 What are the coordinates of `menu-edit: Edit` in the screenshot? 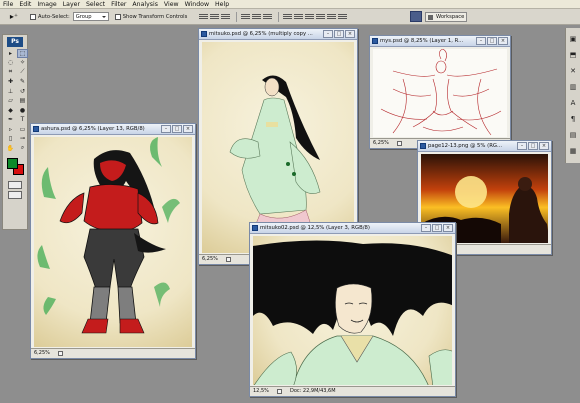 It's located at (25, 4).